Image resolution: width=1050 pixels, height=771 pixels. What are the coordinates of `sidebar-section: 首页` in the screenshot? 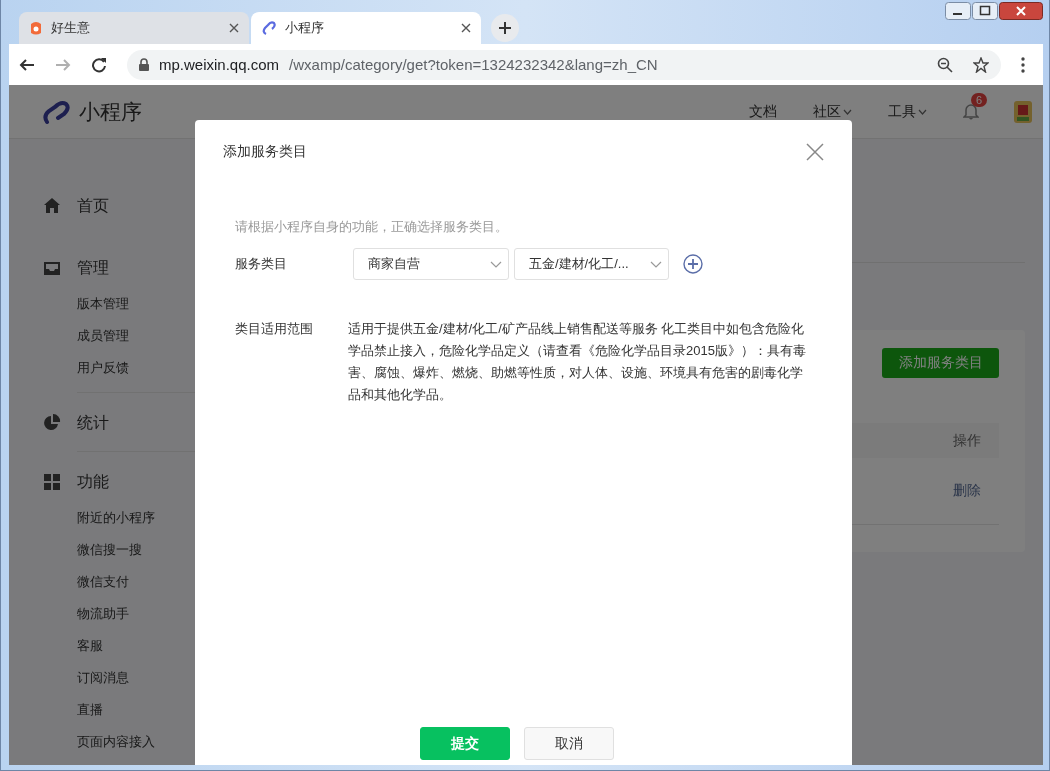 It's located at (93, 206).